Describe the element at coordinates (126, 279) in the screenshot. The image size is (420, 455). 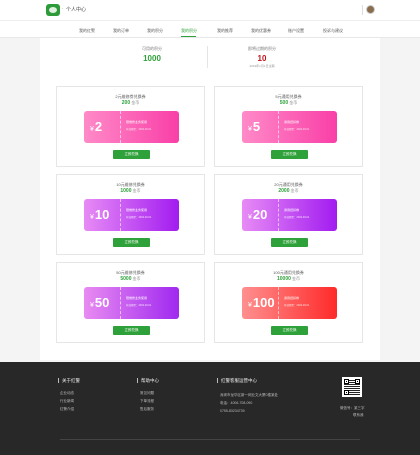
I see `coupon-cost-value: 5000` at that location.